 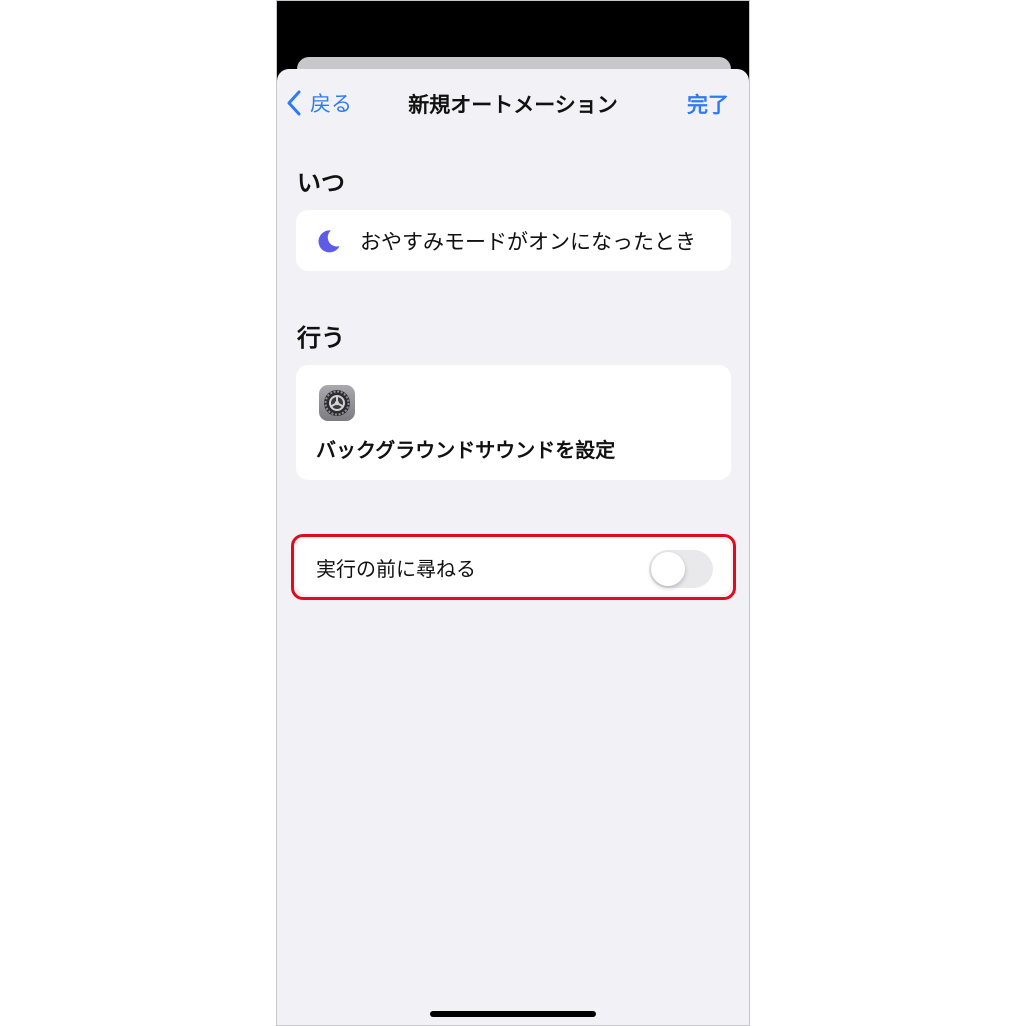 I want to click on ask-before-running-toggle, so click(x=681, y=569).